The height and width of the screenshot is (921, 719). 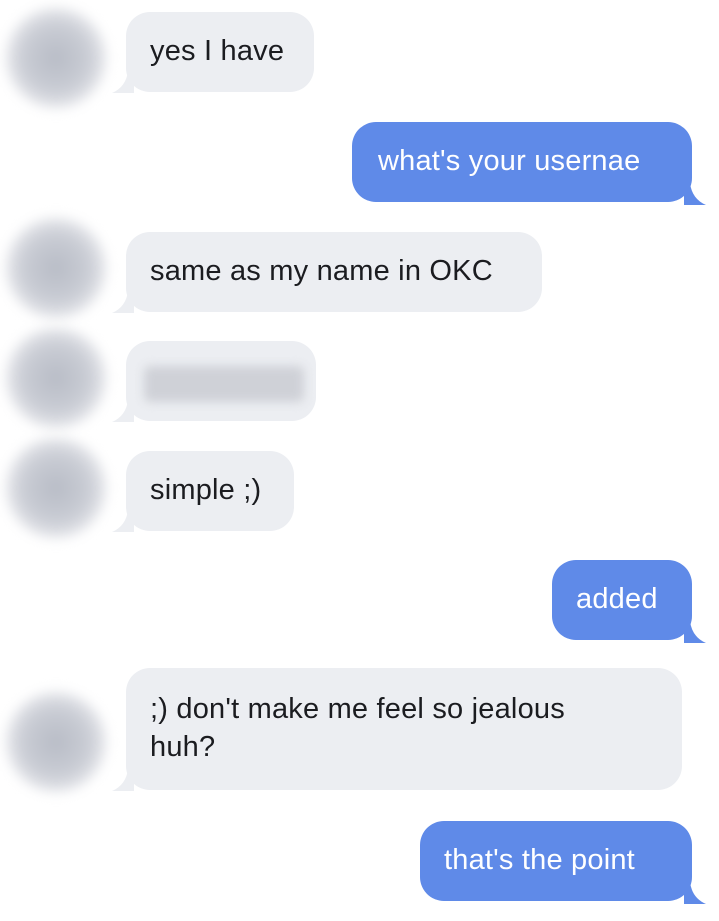 What do you see at coordinates (617, 599) in the screenshot?
I see `message-text: added` at bounding box center [617, 599].